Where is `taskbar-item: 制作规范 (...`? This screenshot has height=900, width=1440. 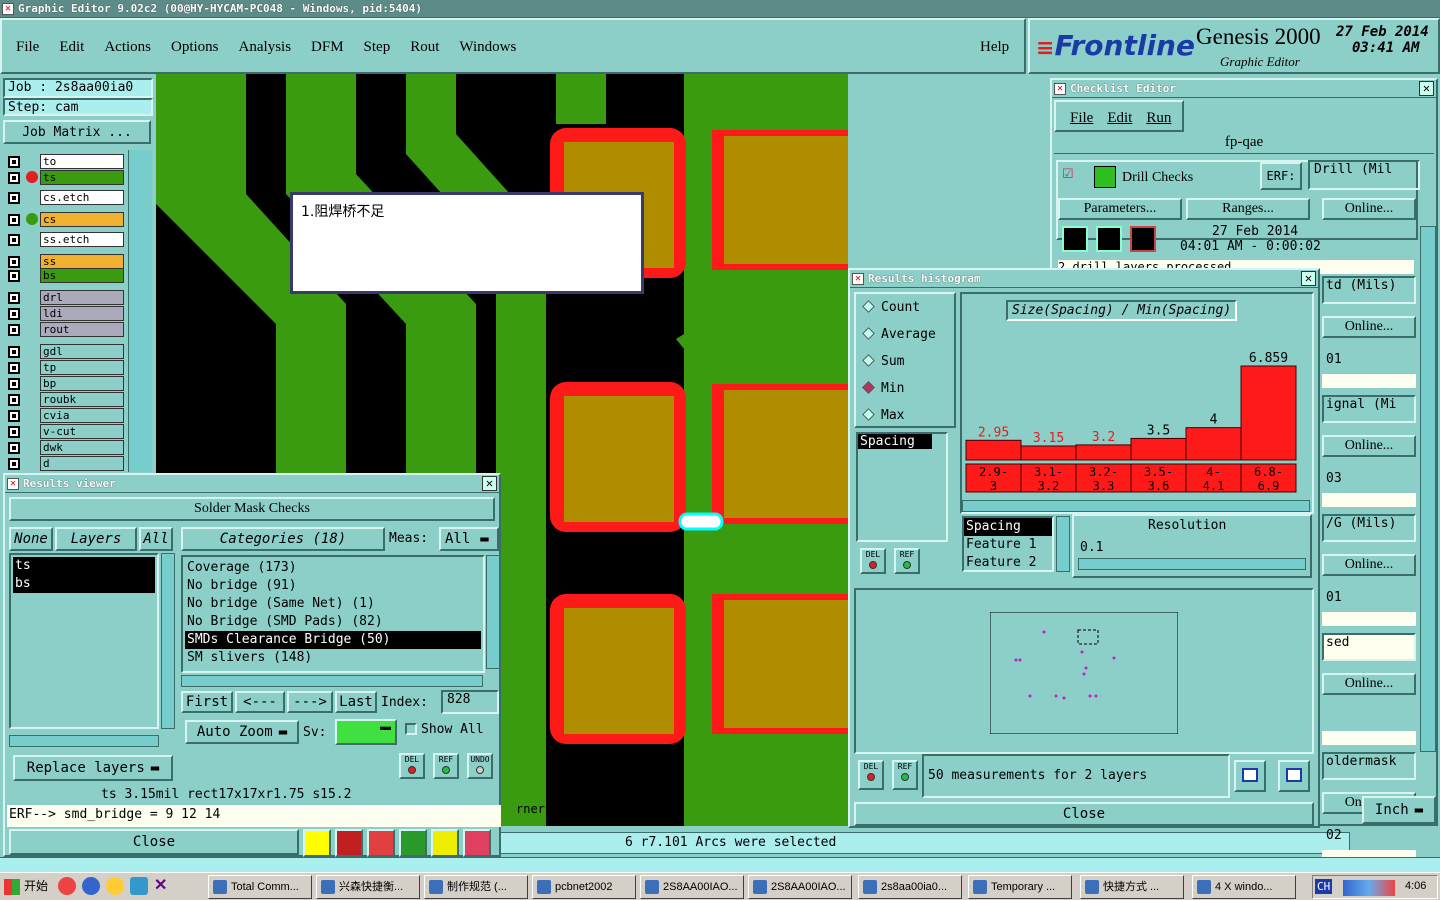 taskbar-item: 制作规范 (... is located at coordinates (476, 887).